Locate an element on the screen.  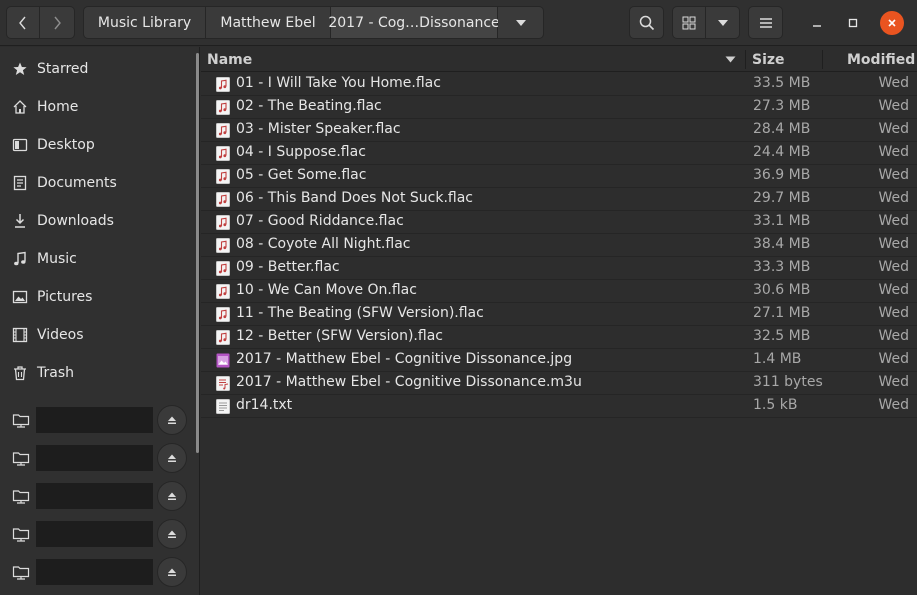
column-modified-header: Modified is located at coordinates (881, 59).